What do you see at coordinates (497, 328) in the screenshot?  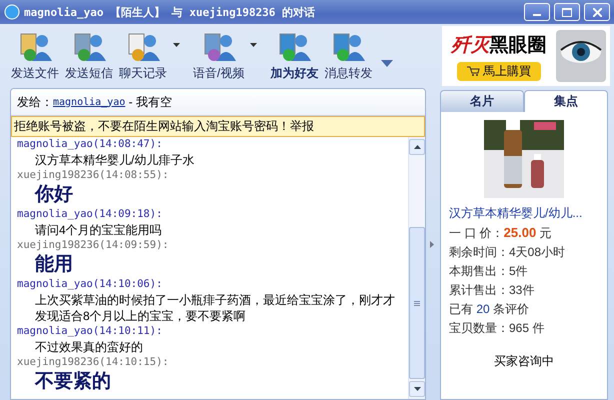 I see `product-detail: 宝贝数量：965 件` at bounding box center [497, 328].